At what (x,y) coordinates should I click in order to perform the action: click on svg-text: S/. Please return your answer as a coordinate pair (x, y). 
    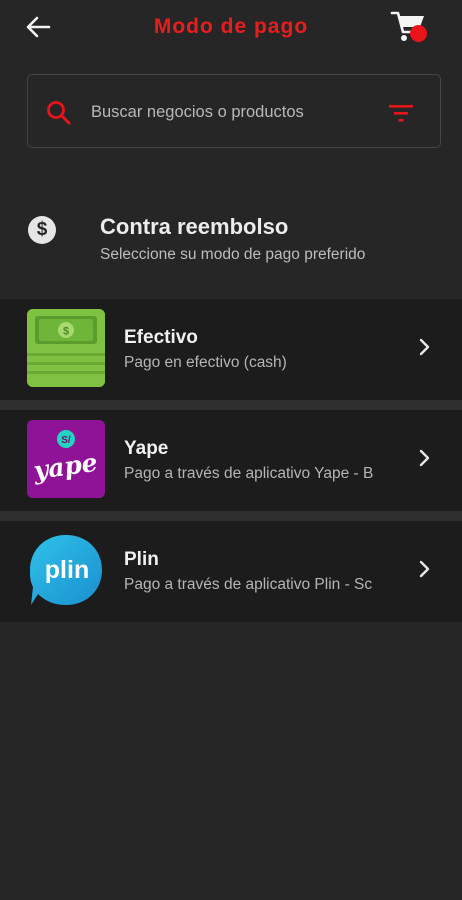
    Looking at the image, I should click on (66, 440).